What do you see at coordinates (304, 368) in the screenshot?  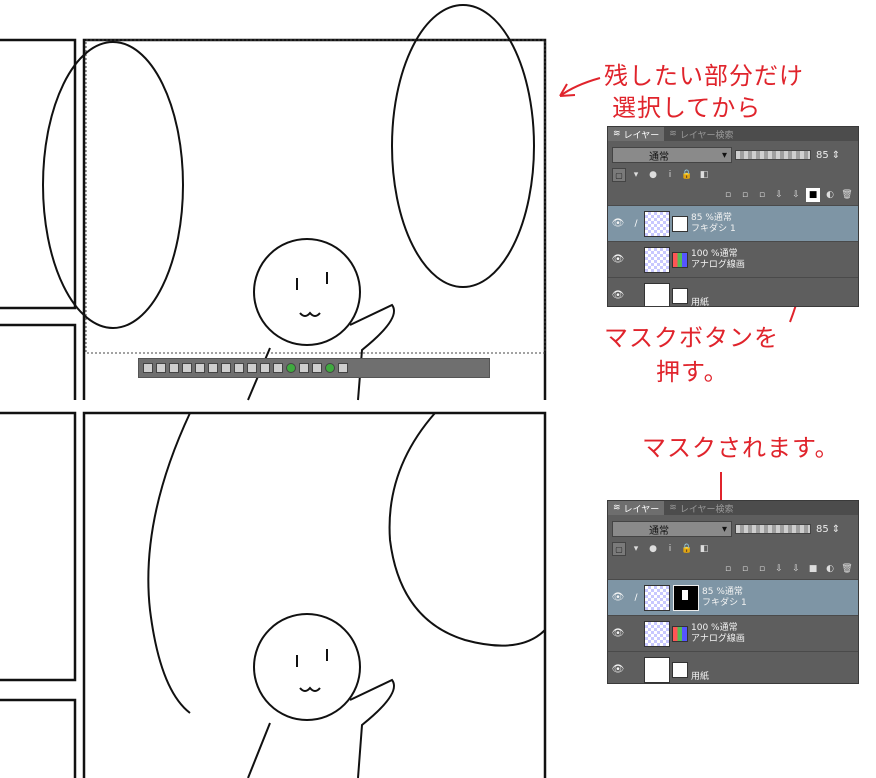 I see `brush-icon` at bounding box center [304, 368].